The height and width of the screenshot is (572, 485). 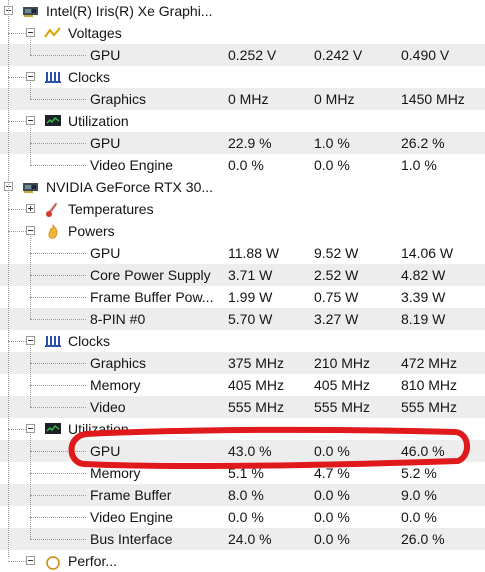 I want to click on sensor-label: 8-PIN #0, so click(x=118, y=319).